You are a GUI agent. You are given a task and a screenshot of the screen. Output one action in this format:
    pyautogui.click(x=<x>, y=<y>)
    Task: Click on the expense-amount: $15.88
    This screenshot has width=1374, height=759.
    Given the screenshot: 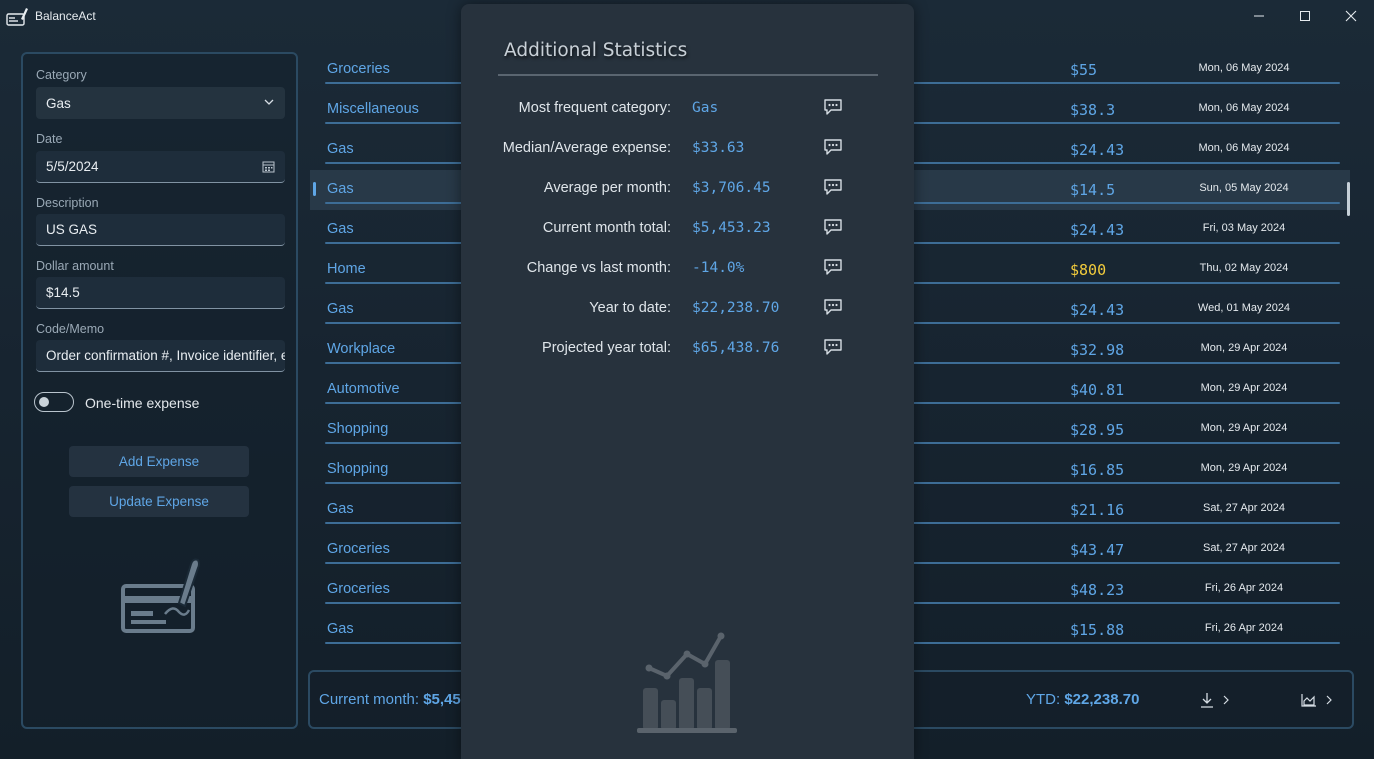 What is the action you would take?
    pyautogui.click(x=1097, y=630)
    